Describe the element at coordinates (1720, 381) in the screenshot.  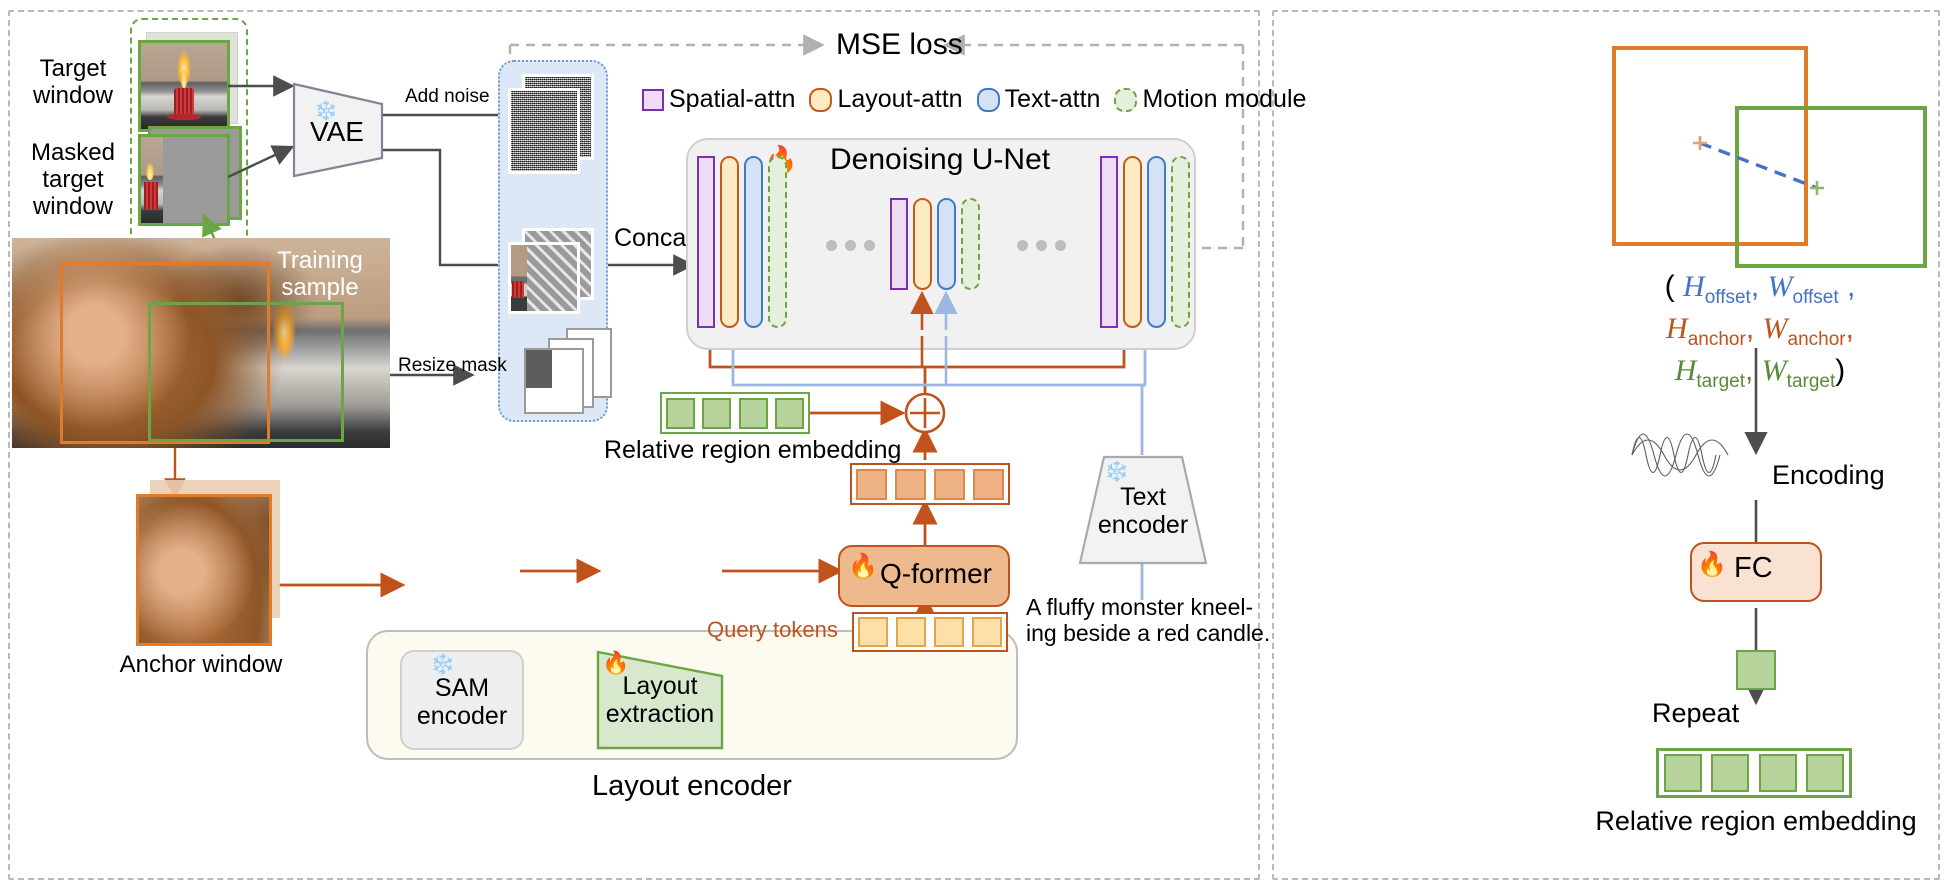
I see `formula-sub-h-target: target` at that location.